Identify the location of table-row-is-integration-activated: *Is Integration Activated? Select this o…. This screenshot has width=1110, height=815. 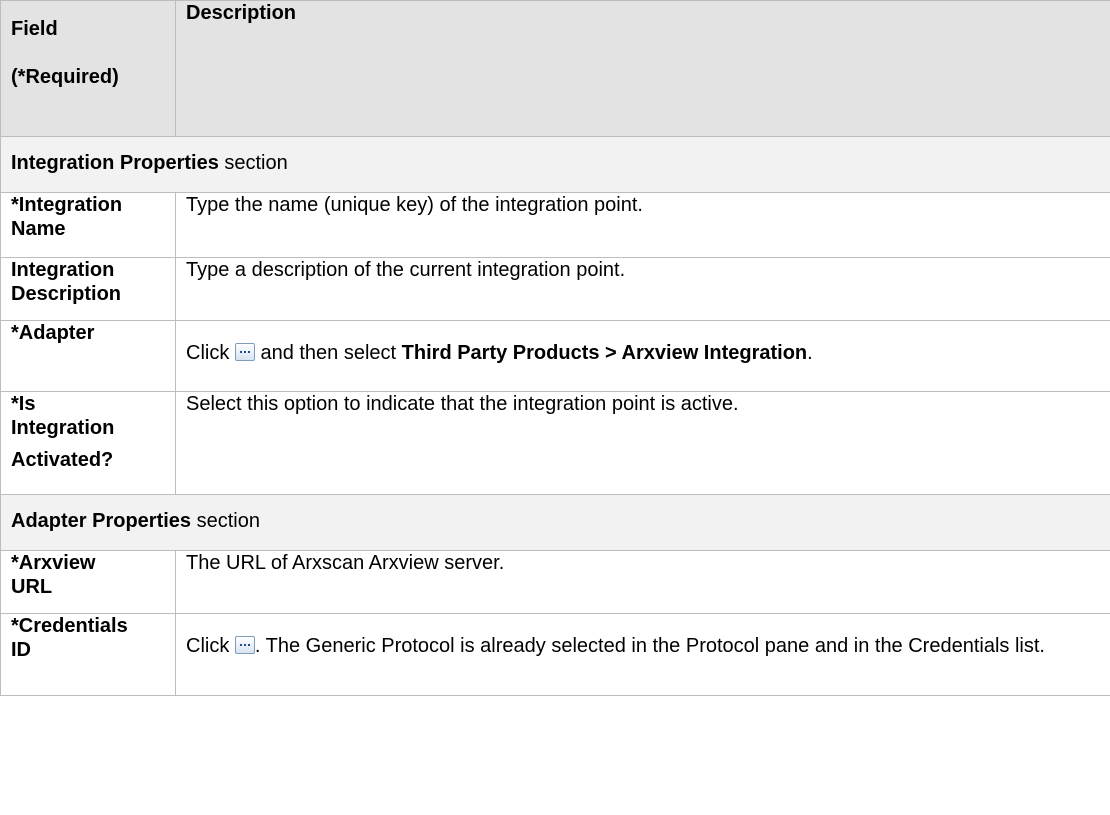
(555, 443).